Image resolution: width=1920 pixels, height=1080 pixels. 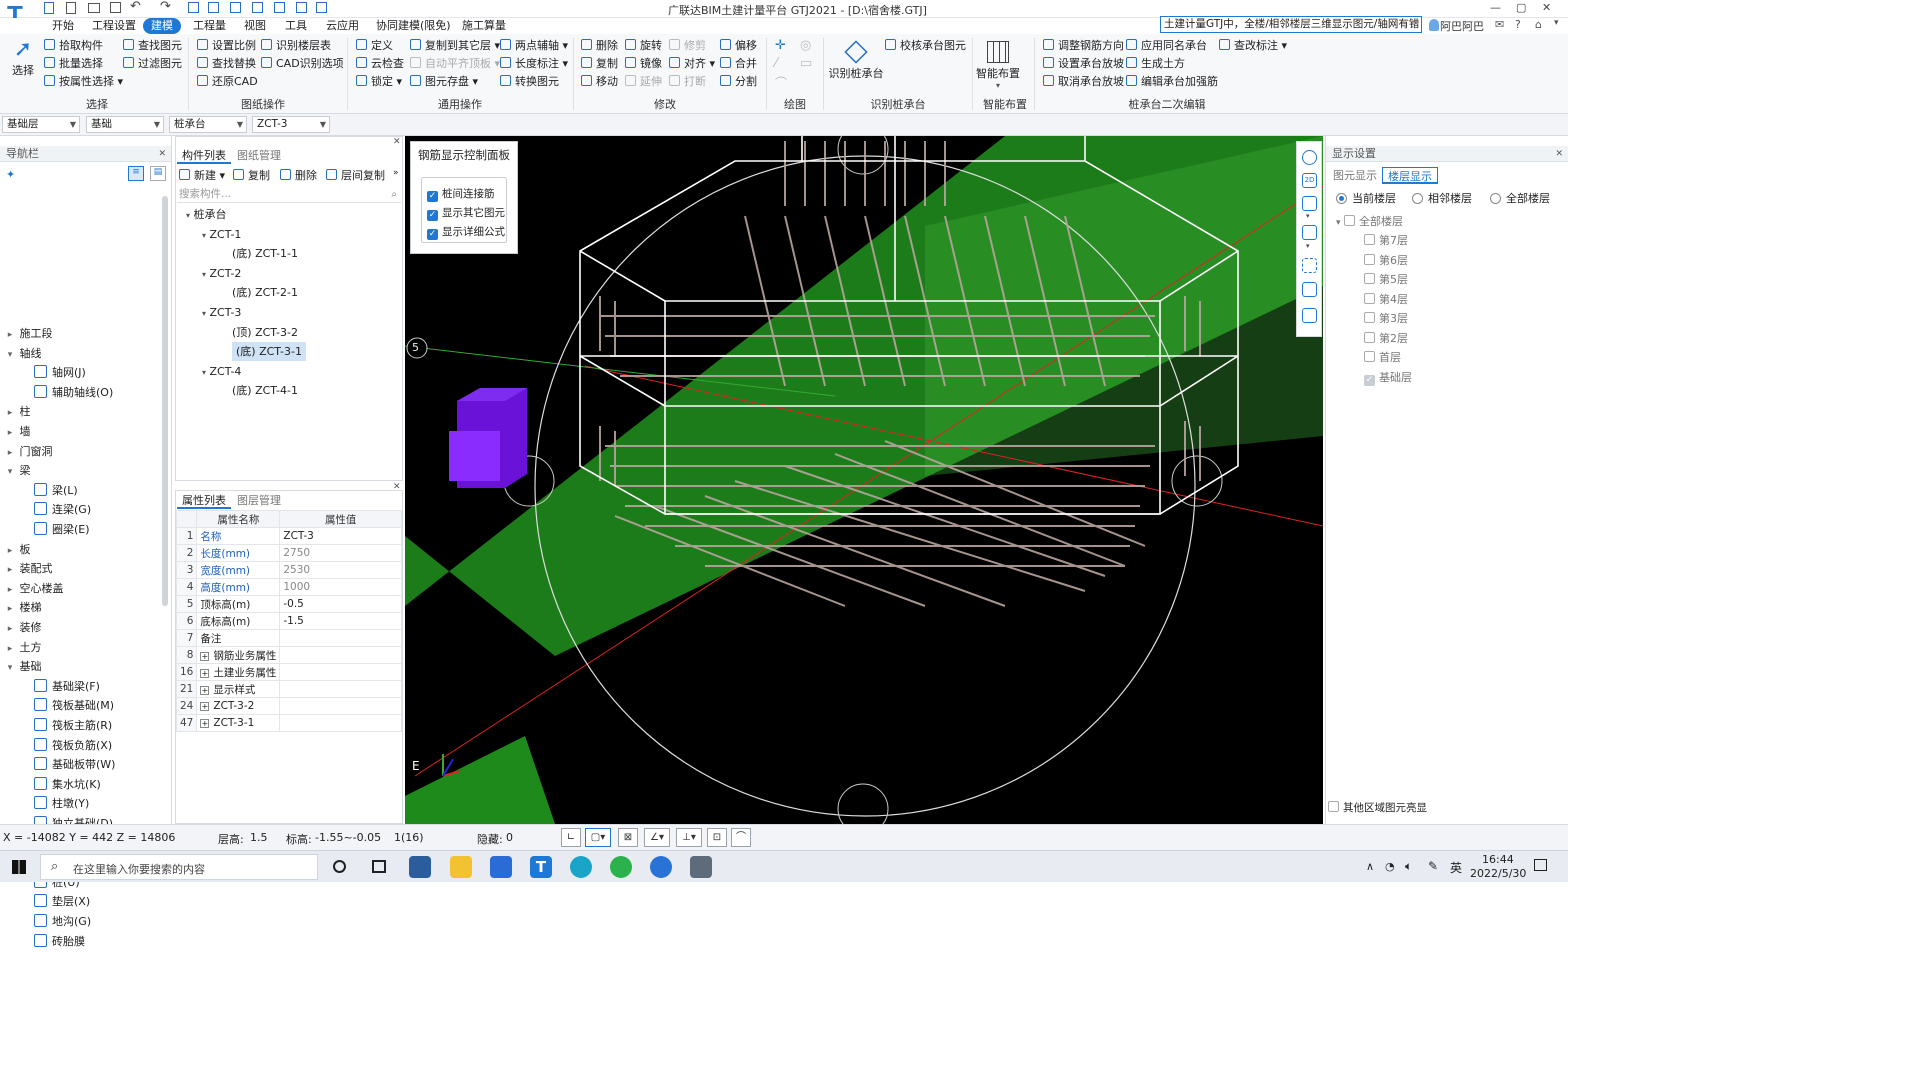 What do you see at coordinates (420, 867) in the screenshot?
I see `cad-app-icon` at bounding box center [420, 867].